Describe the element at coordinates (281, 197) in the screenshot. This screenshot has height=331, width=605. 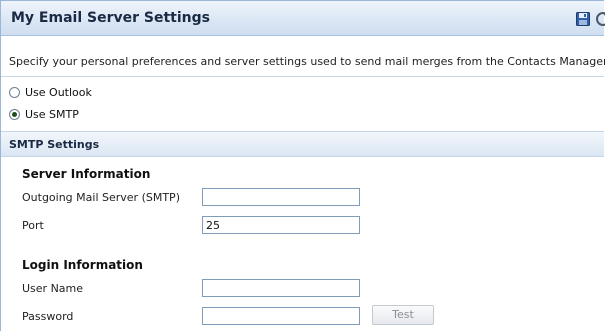
I see `outgoing-mail-server-input` at that location.